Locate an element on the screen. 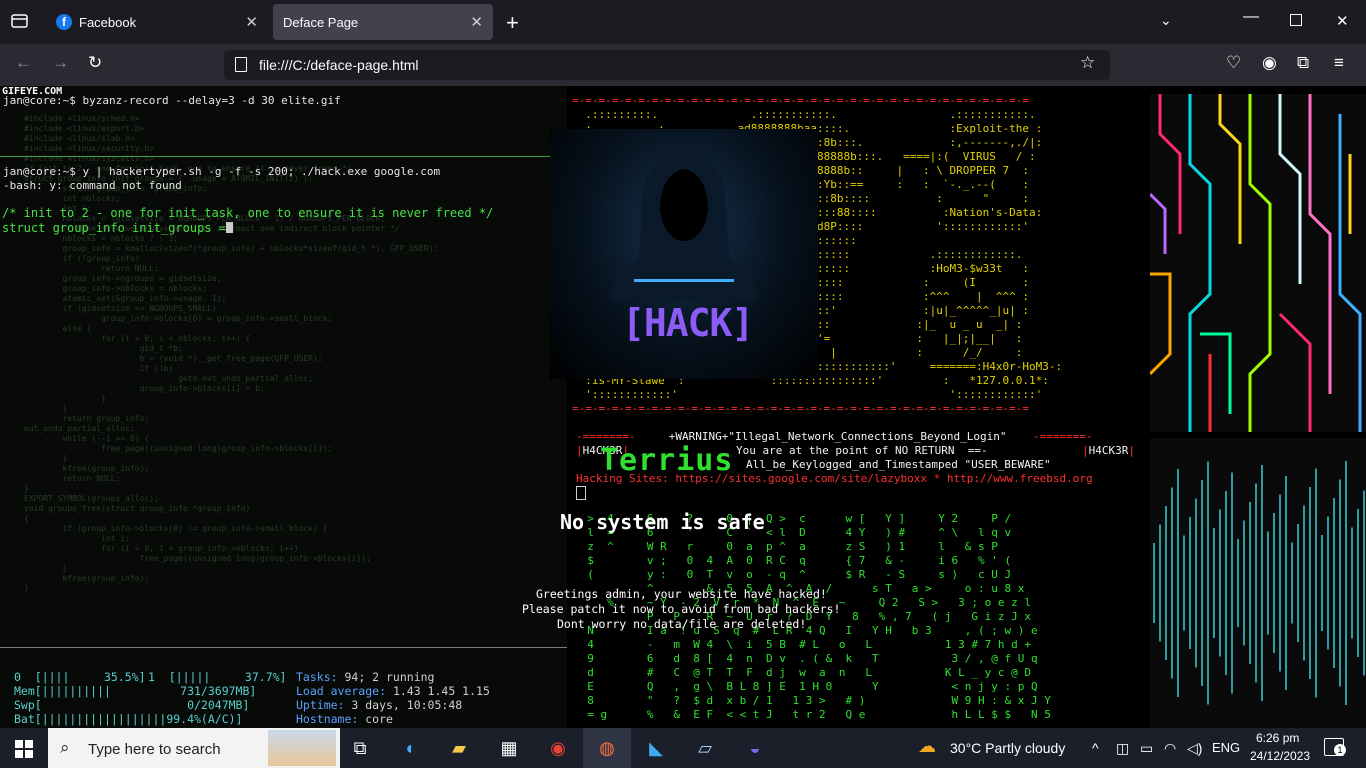 The image size is (1366, 768). notification-count: 1 is located at coordinates (1340, 750).